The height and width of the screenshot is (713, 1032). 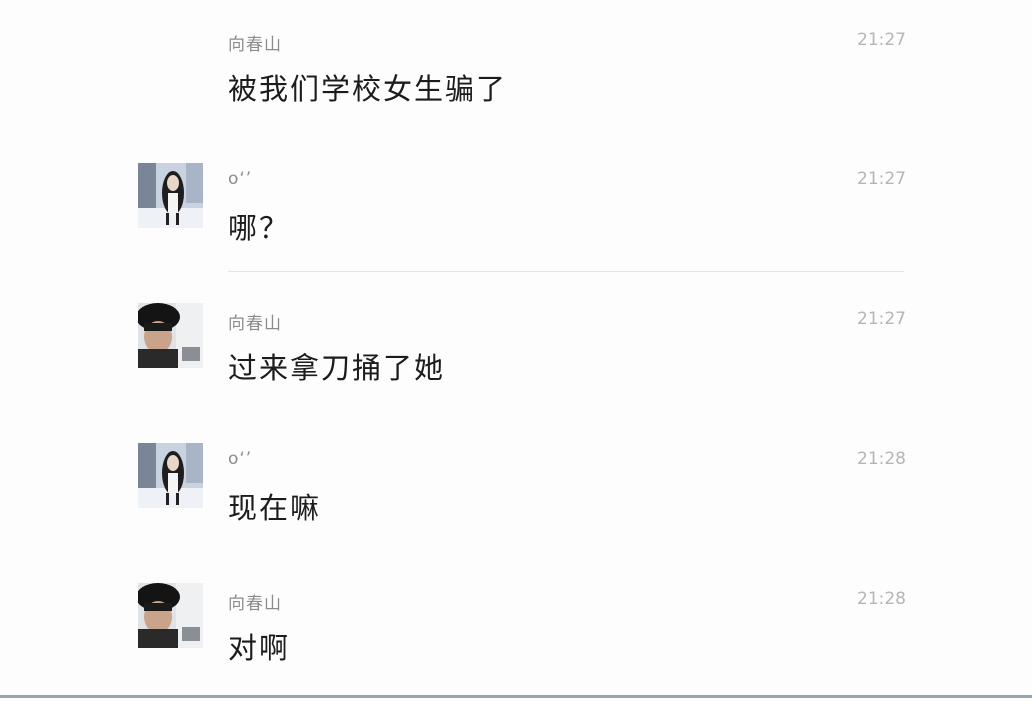 What do you see at coordinates (367, 87) in the screenshot?
I see `message-text: 被我们学校女生骗了` at bounding box center [367, 87].